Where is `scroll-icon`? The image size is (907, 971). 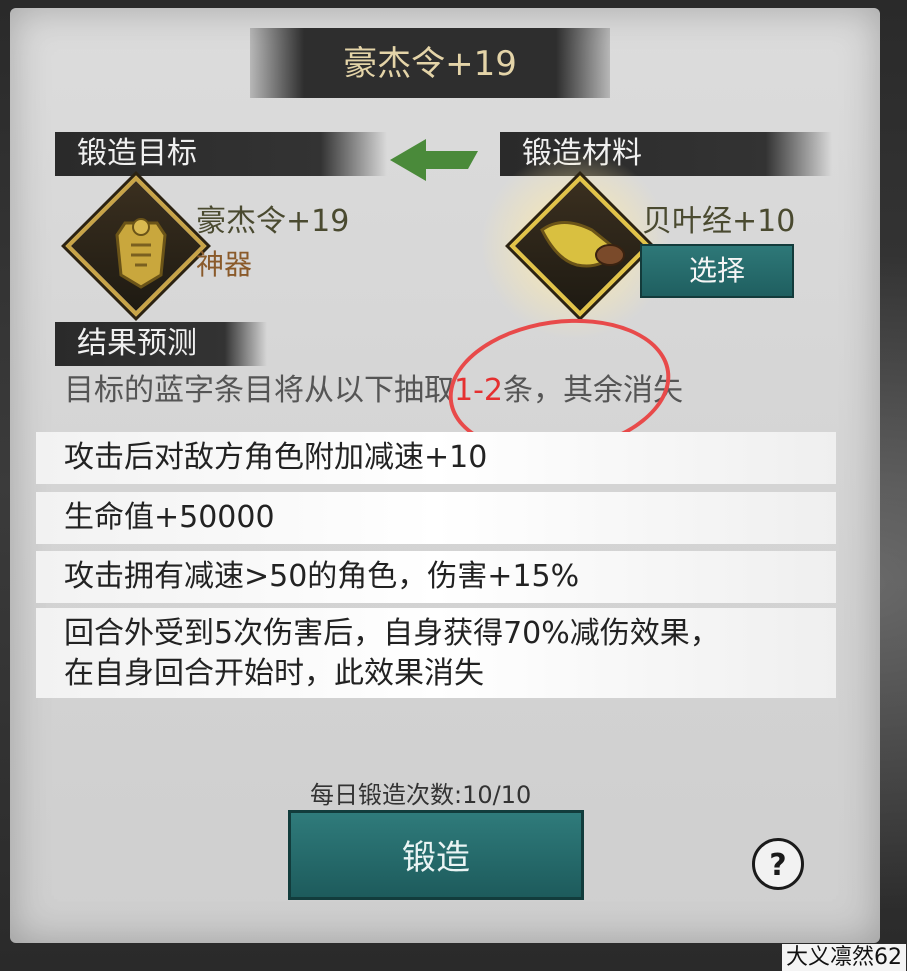 scroll-icon is located at coordinates (582, 244).